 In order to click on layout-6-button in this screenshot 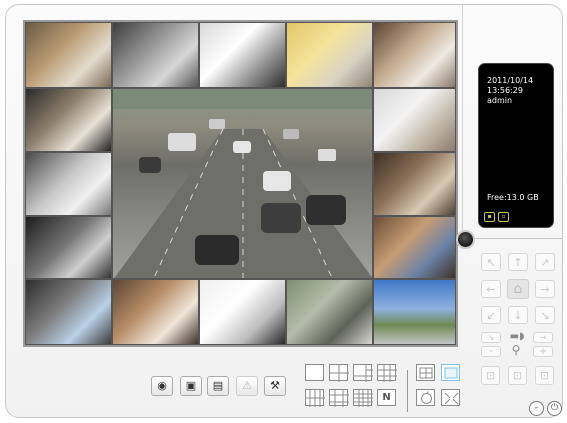, I will do `click(363, 373)`.